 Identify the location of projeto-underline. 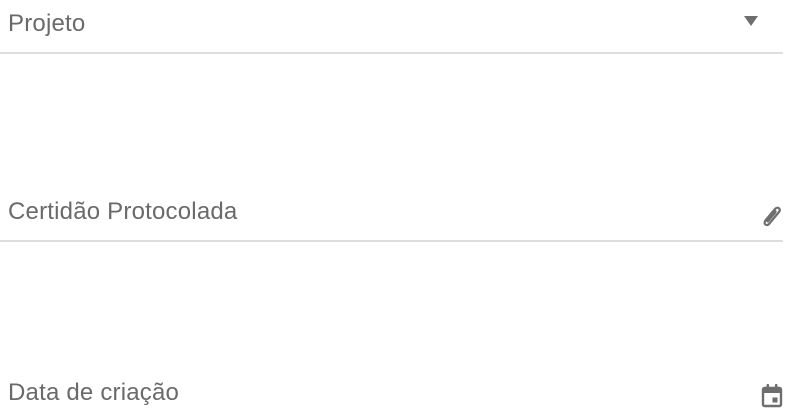
(391, 53).